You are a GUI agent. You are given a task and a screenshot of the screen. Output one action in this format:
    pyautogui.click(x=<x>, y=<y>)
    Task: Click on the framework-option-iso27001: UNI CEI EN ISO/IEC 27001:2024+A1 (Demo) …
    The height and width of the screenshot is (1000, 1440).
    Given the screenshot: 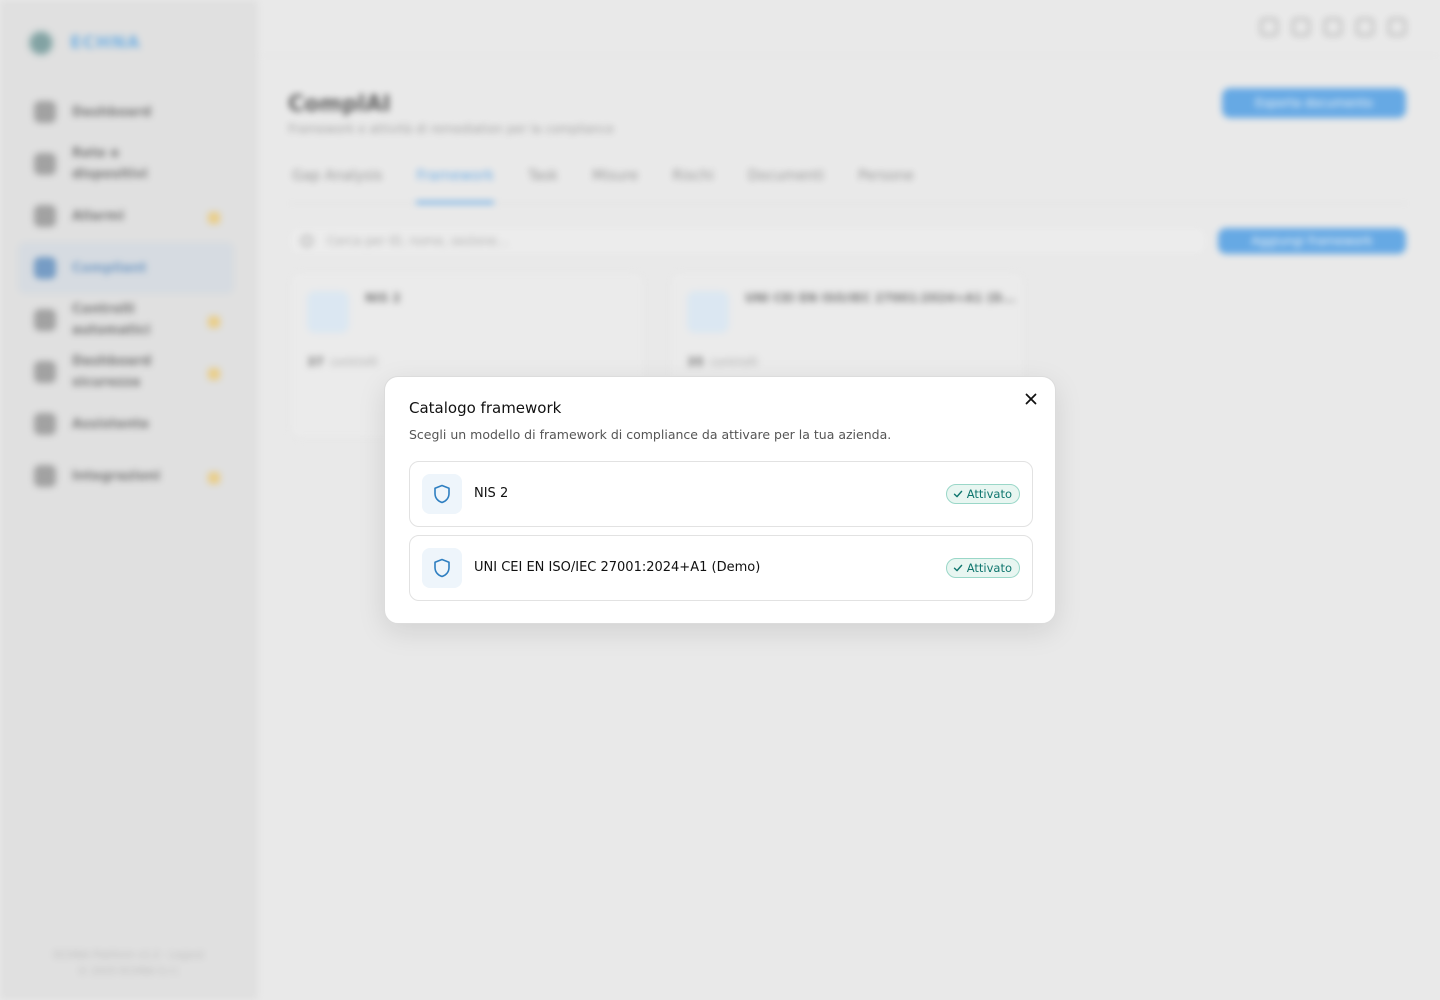 What is the action you would take?
    pyautogui.click(x=721, y=568)
    